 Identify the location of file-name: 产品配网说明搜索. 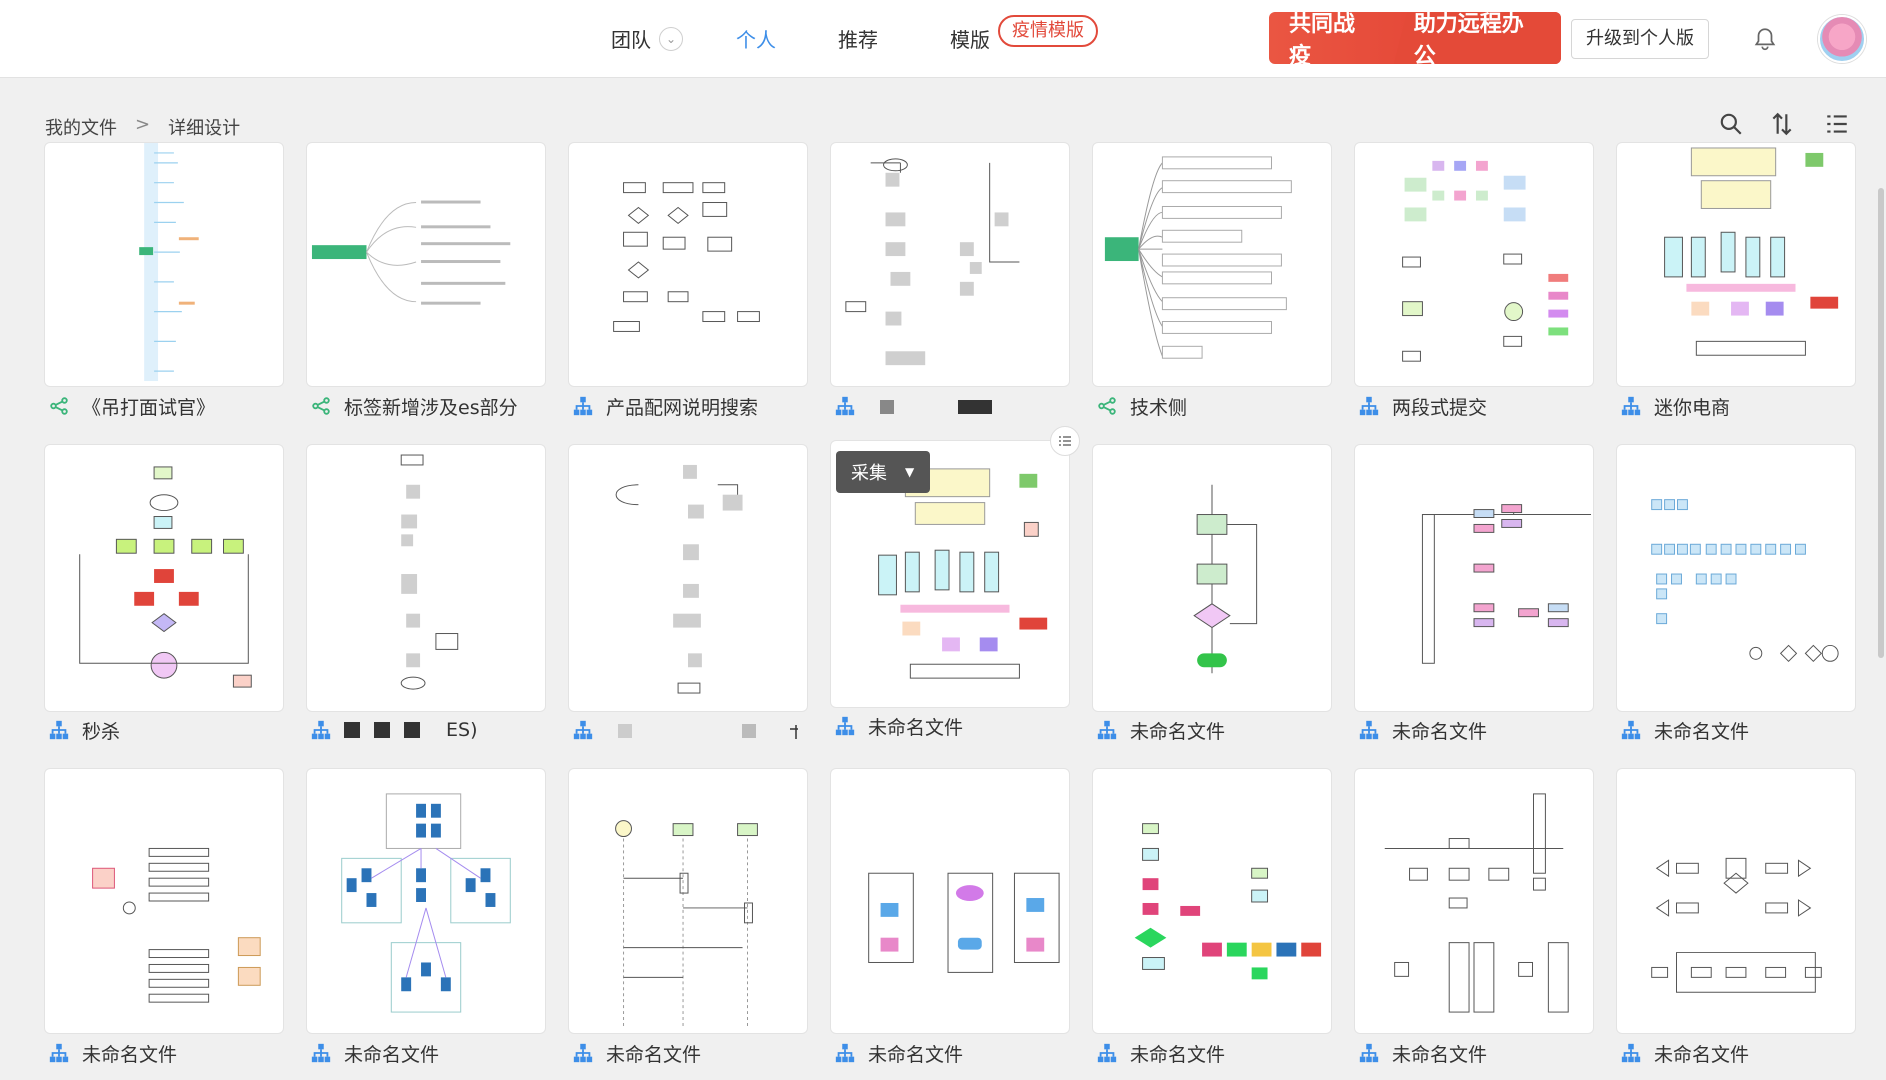
(682, 407).